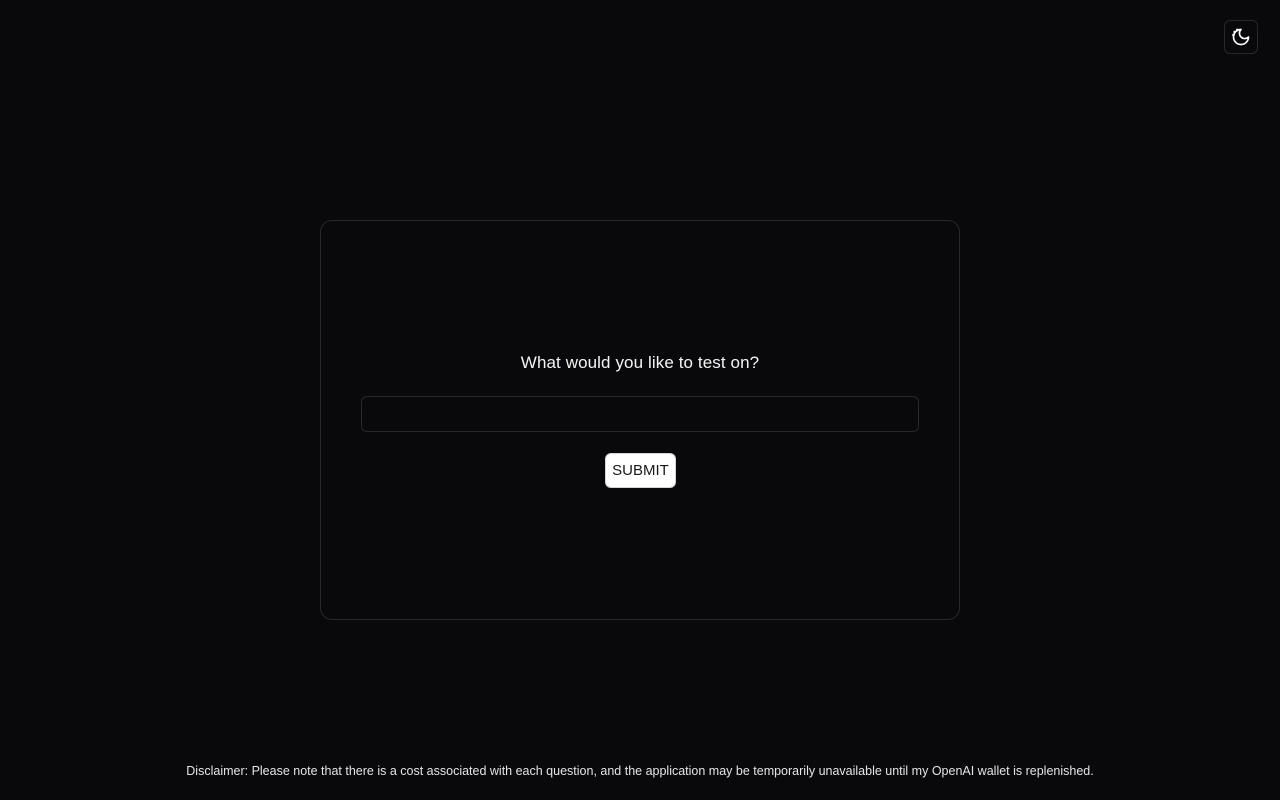  What do you see at coordinates (640, 414) in the screenshot?
I see `topic-input` at bounding box center [640, 414].